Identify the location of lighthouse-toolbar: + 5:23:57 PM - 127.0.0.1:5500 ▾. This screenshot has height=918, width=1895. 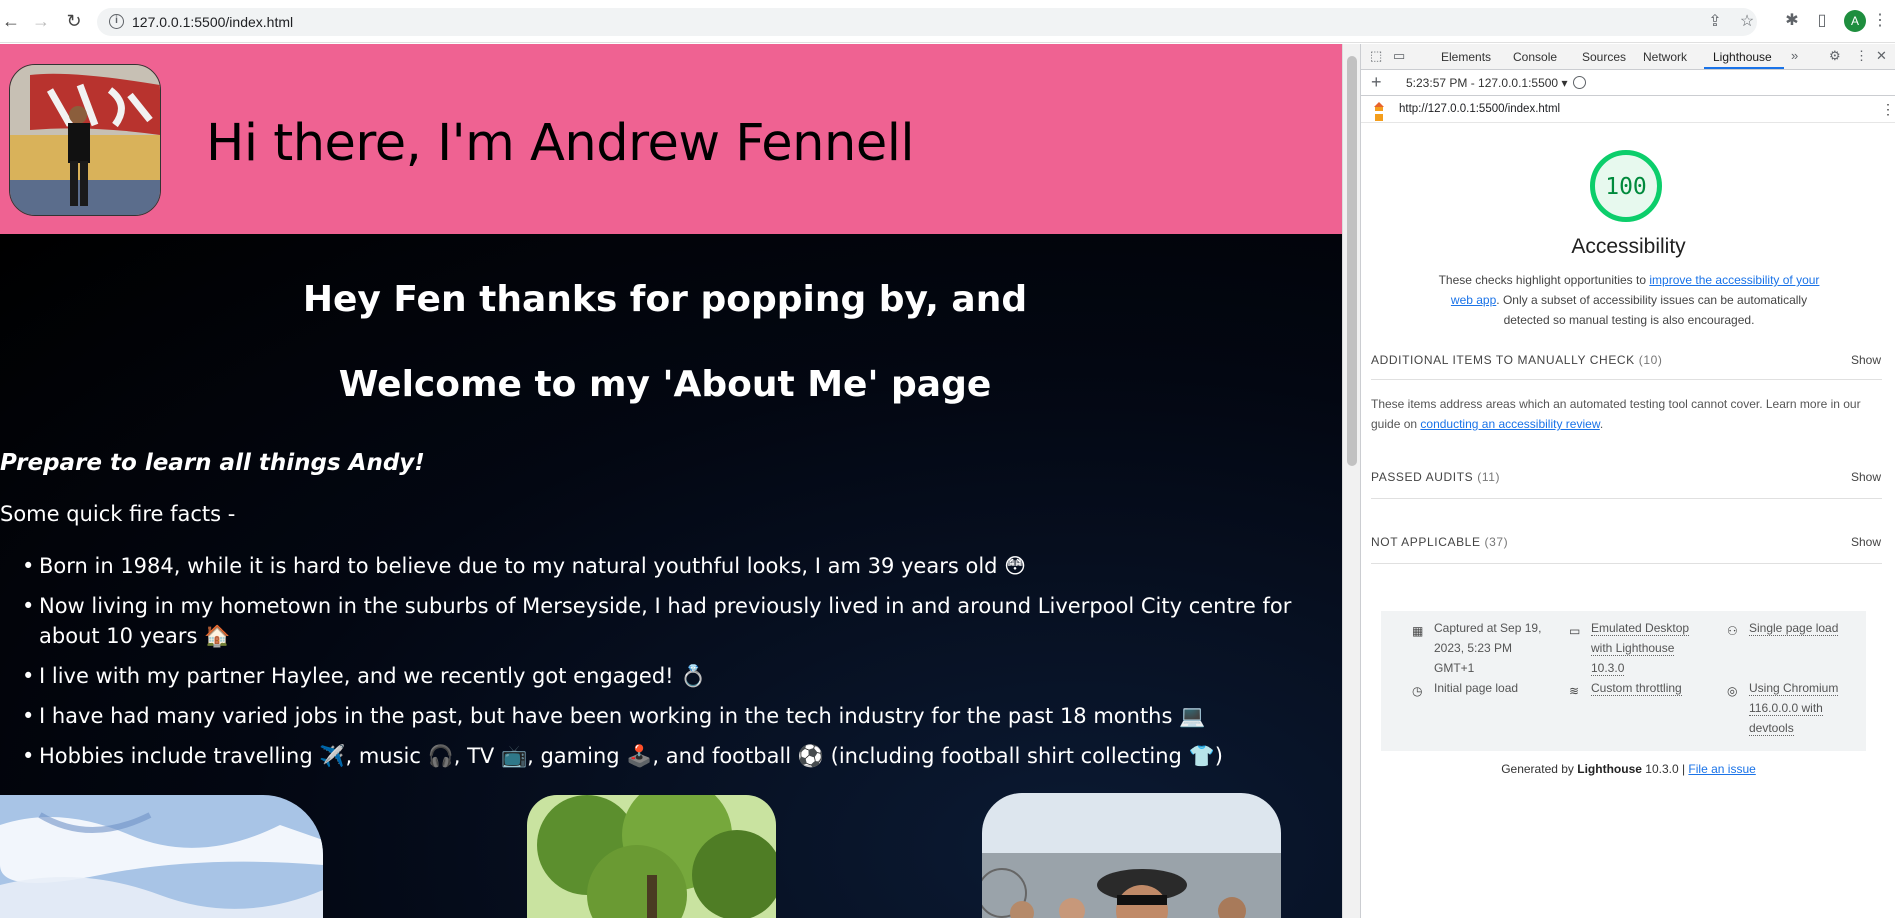
(1628, 83).